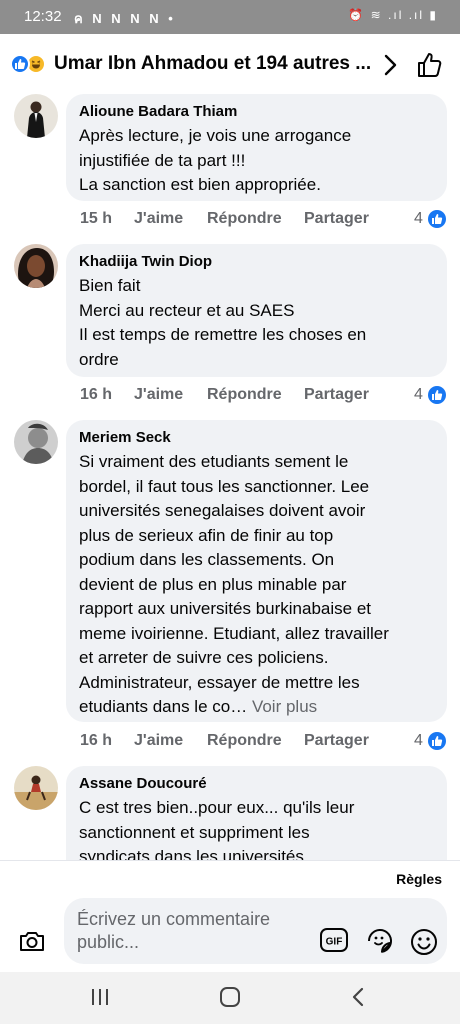  I want to click on status-bar: 12:32 ค N N N N • ⏰ ≋ .ıl .ıl ▮, so click(230, 17).